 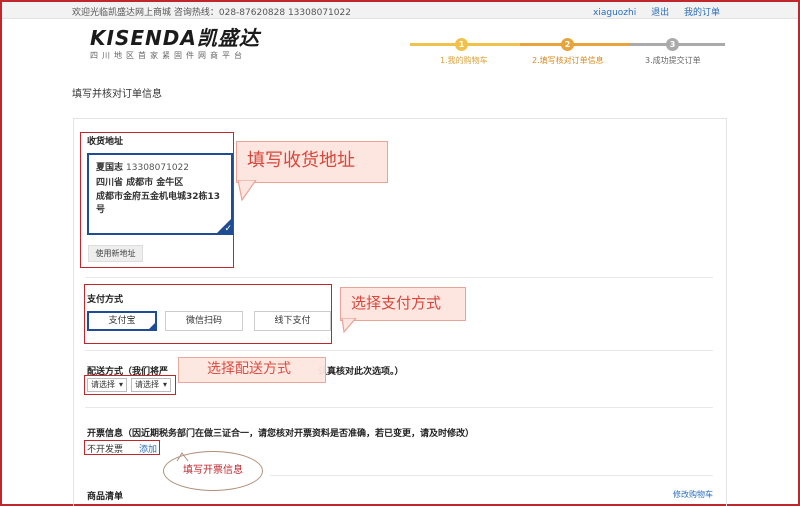 I want to click on invoice-callout: 填写开票信息, so click(x=213, y=471).